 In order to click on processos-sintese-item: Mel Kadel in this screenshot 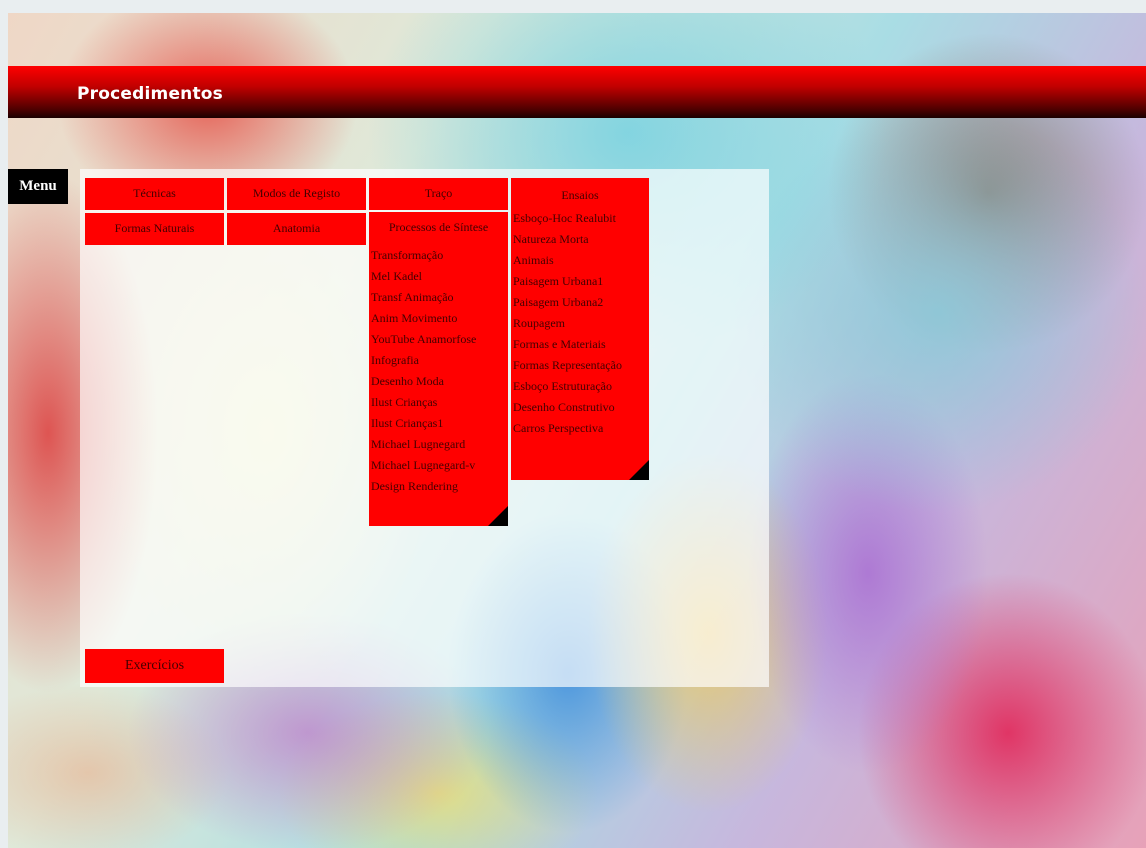, I will do `click(438, 276)`.